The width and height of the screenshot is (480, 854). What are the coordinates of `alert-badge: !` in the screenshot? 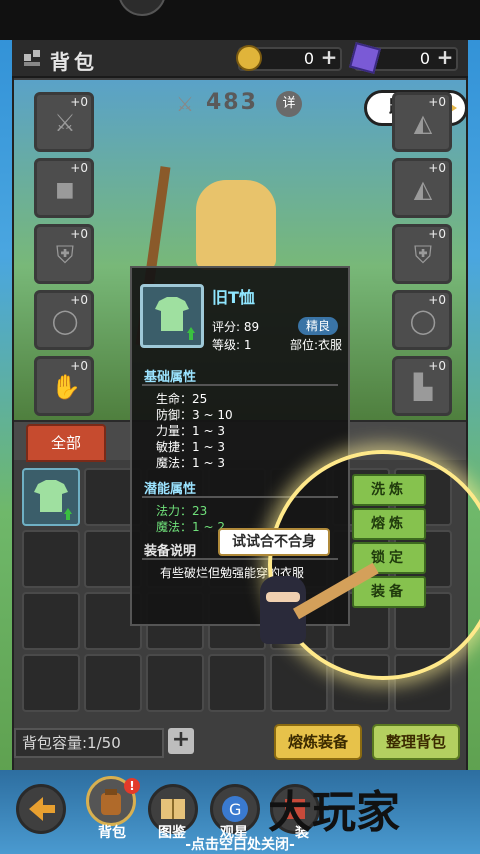 It's located at (132, 786).